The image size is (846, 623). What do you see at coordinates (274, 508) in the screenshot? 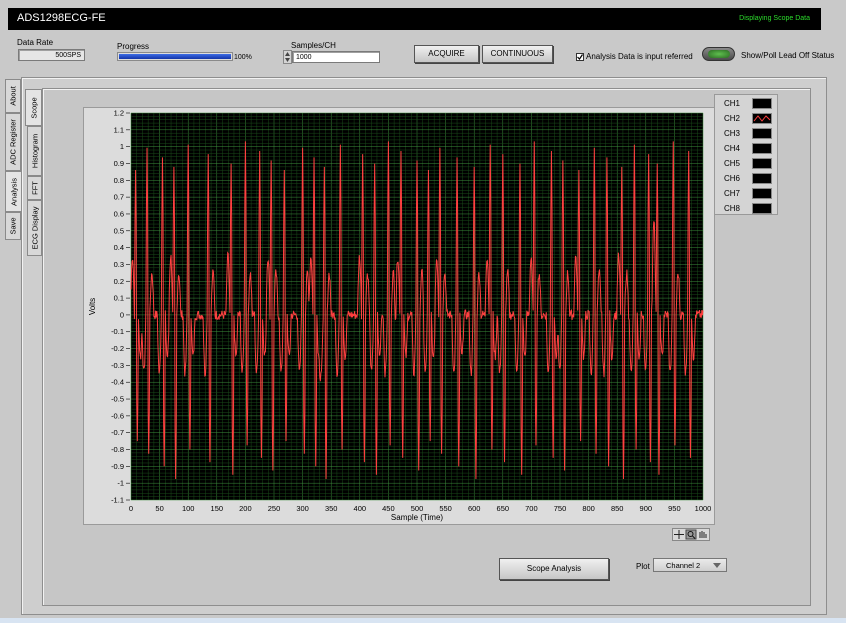
I see `x-tick-label: 250` at bounding box center [274, 508].